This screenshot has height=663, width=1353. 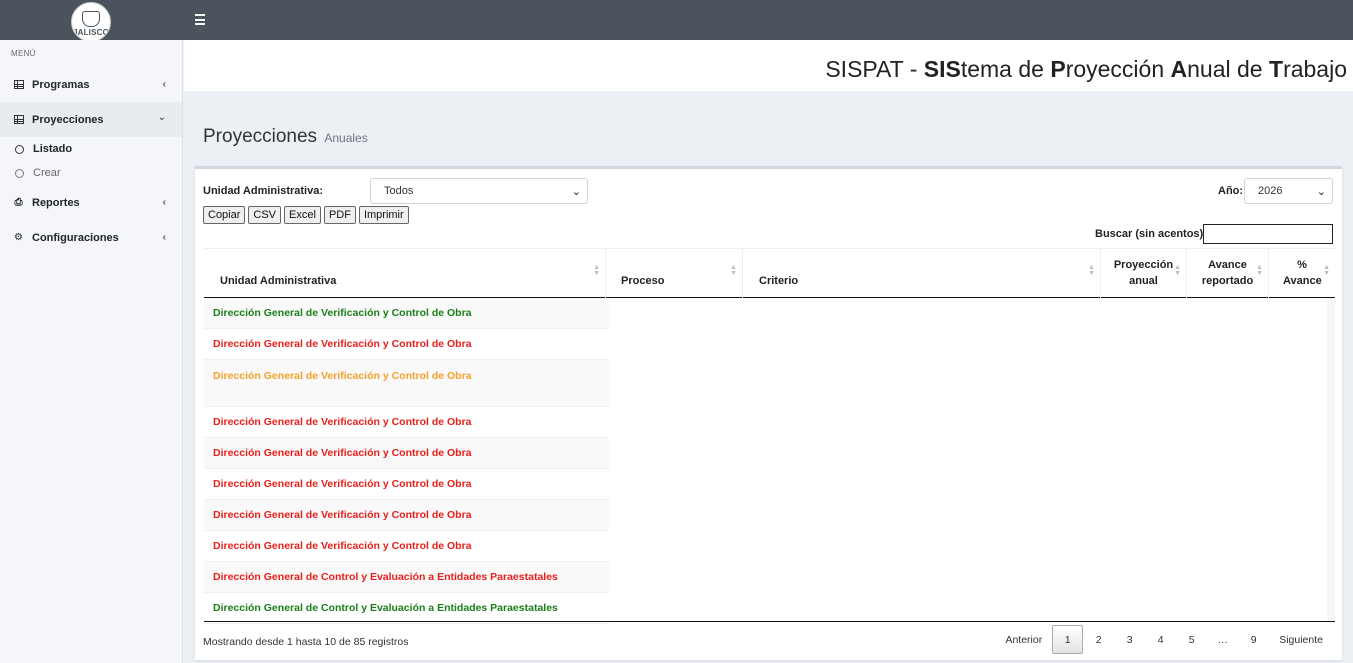 I want to click on export-buttons: Copiar CSV Excel PDF Imprimir, so click(x=306, y=215).